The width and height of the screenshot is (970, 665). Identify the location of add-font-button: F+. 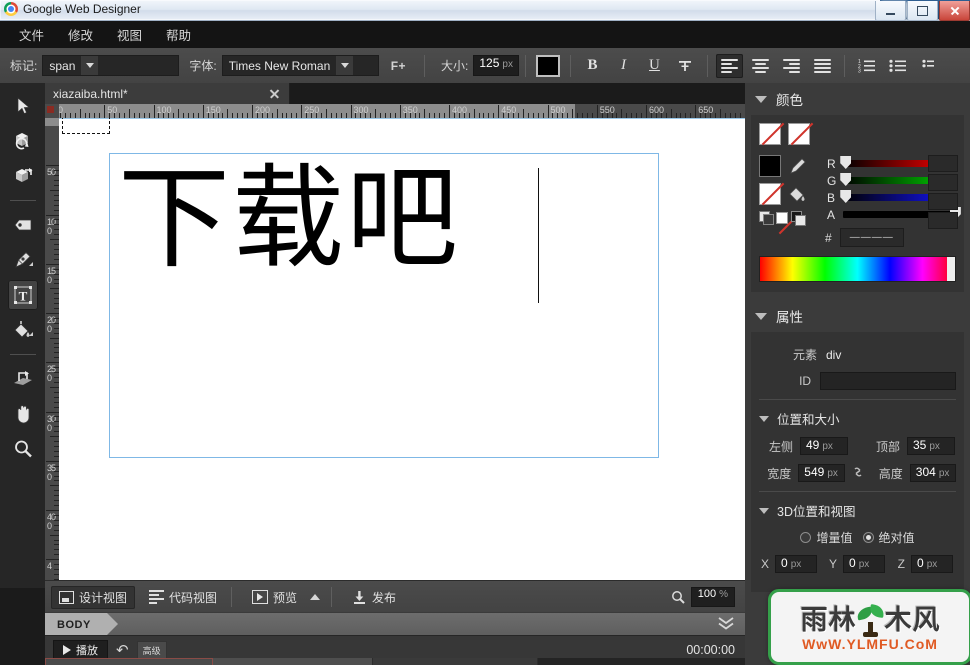
(398, 66).